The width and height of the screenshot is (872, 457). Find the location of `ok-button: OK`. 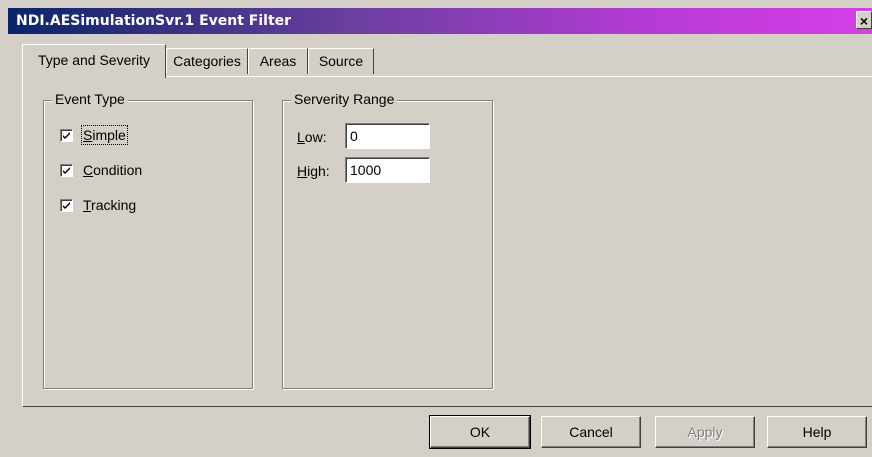

ok-button: OK is located at coordinates (480, 432).